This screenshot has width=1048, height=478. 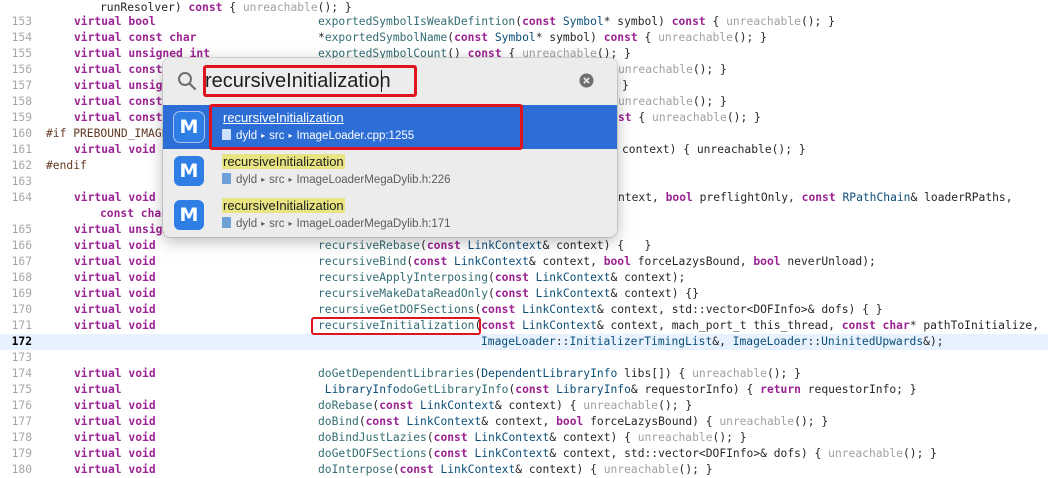 I want to click on code-line: 173, so click(x=524, y=358).